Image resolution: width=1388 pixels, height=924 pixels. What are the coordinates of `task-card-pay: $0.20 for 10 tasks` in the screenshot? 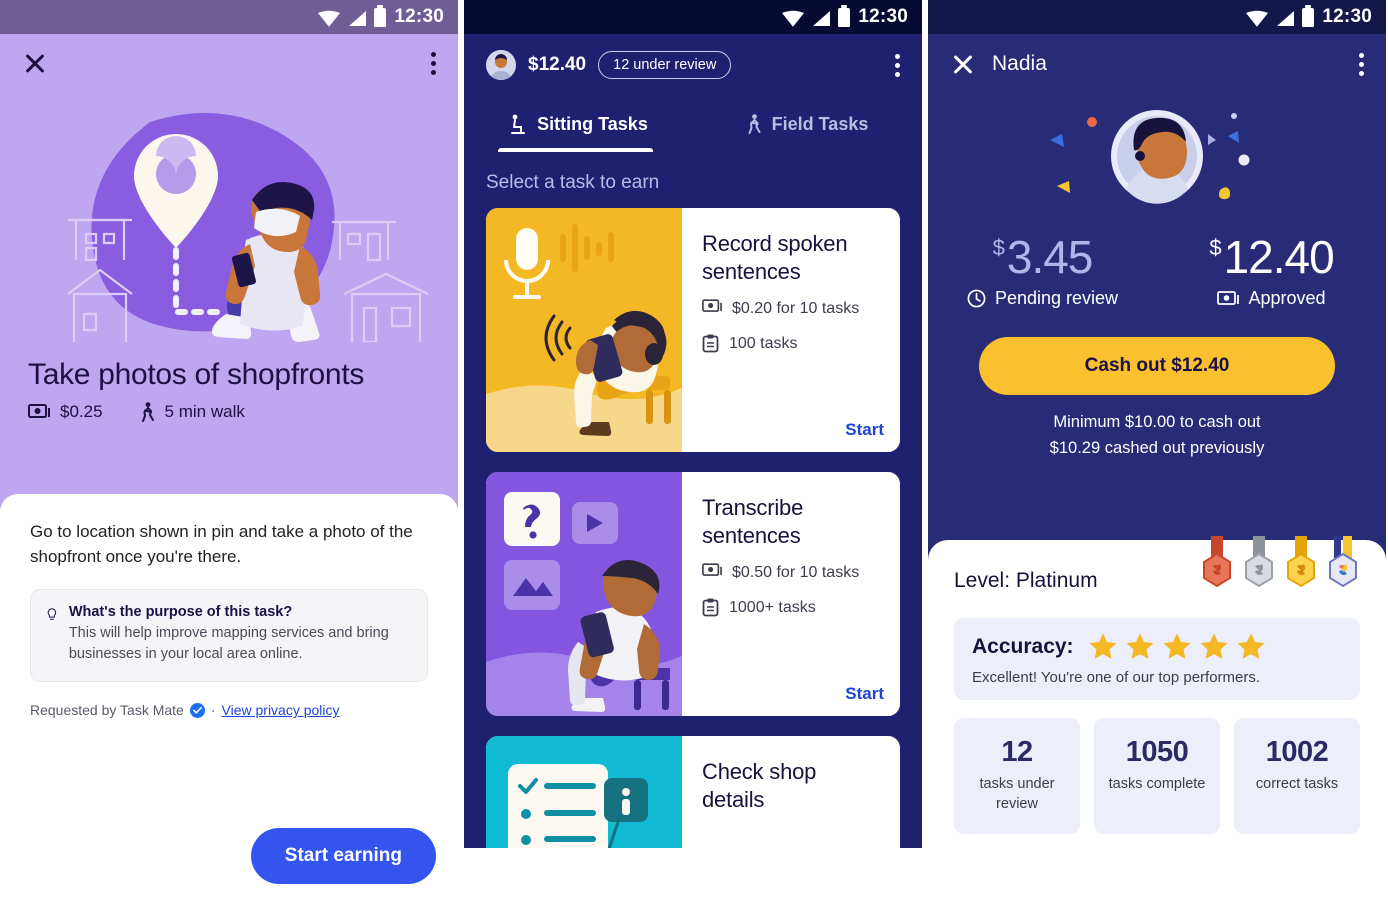 It's located at (796, 308).